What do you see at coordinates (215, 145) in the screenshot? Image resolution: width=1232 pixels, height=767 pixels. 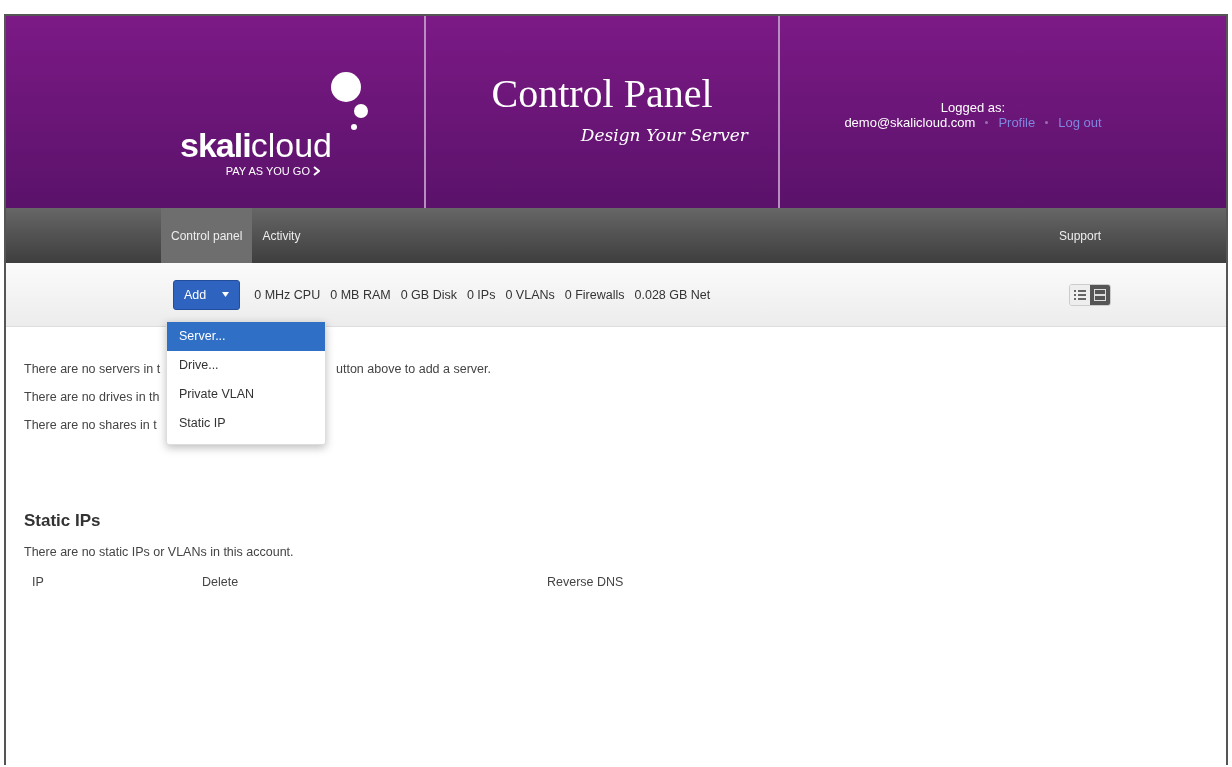 I see `logo-text-bold: skali` at bounding box center [215, 145].